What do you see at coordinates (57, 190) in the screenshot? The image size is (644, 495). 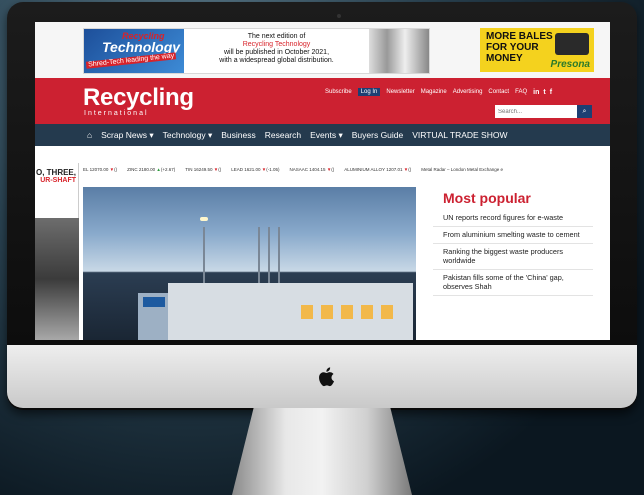 I see `side-ad-text: O, THREE, UR-SHAFT` at bounding box center [57, 190].